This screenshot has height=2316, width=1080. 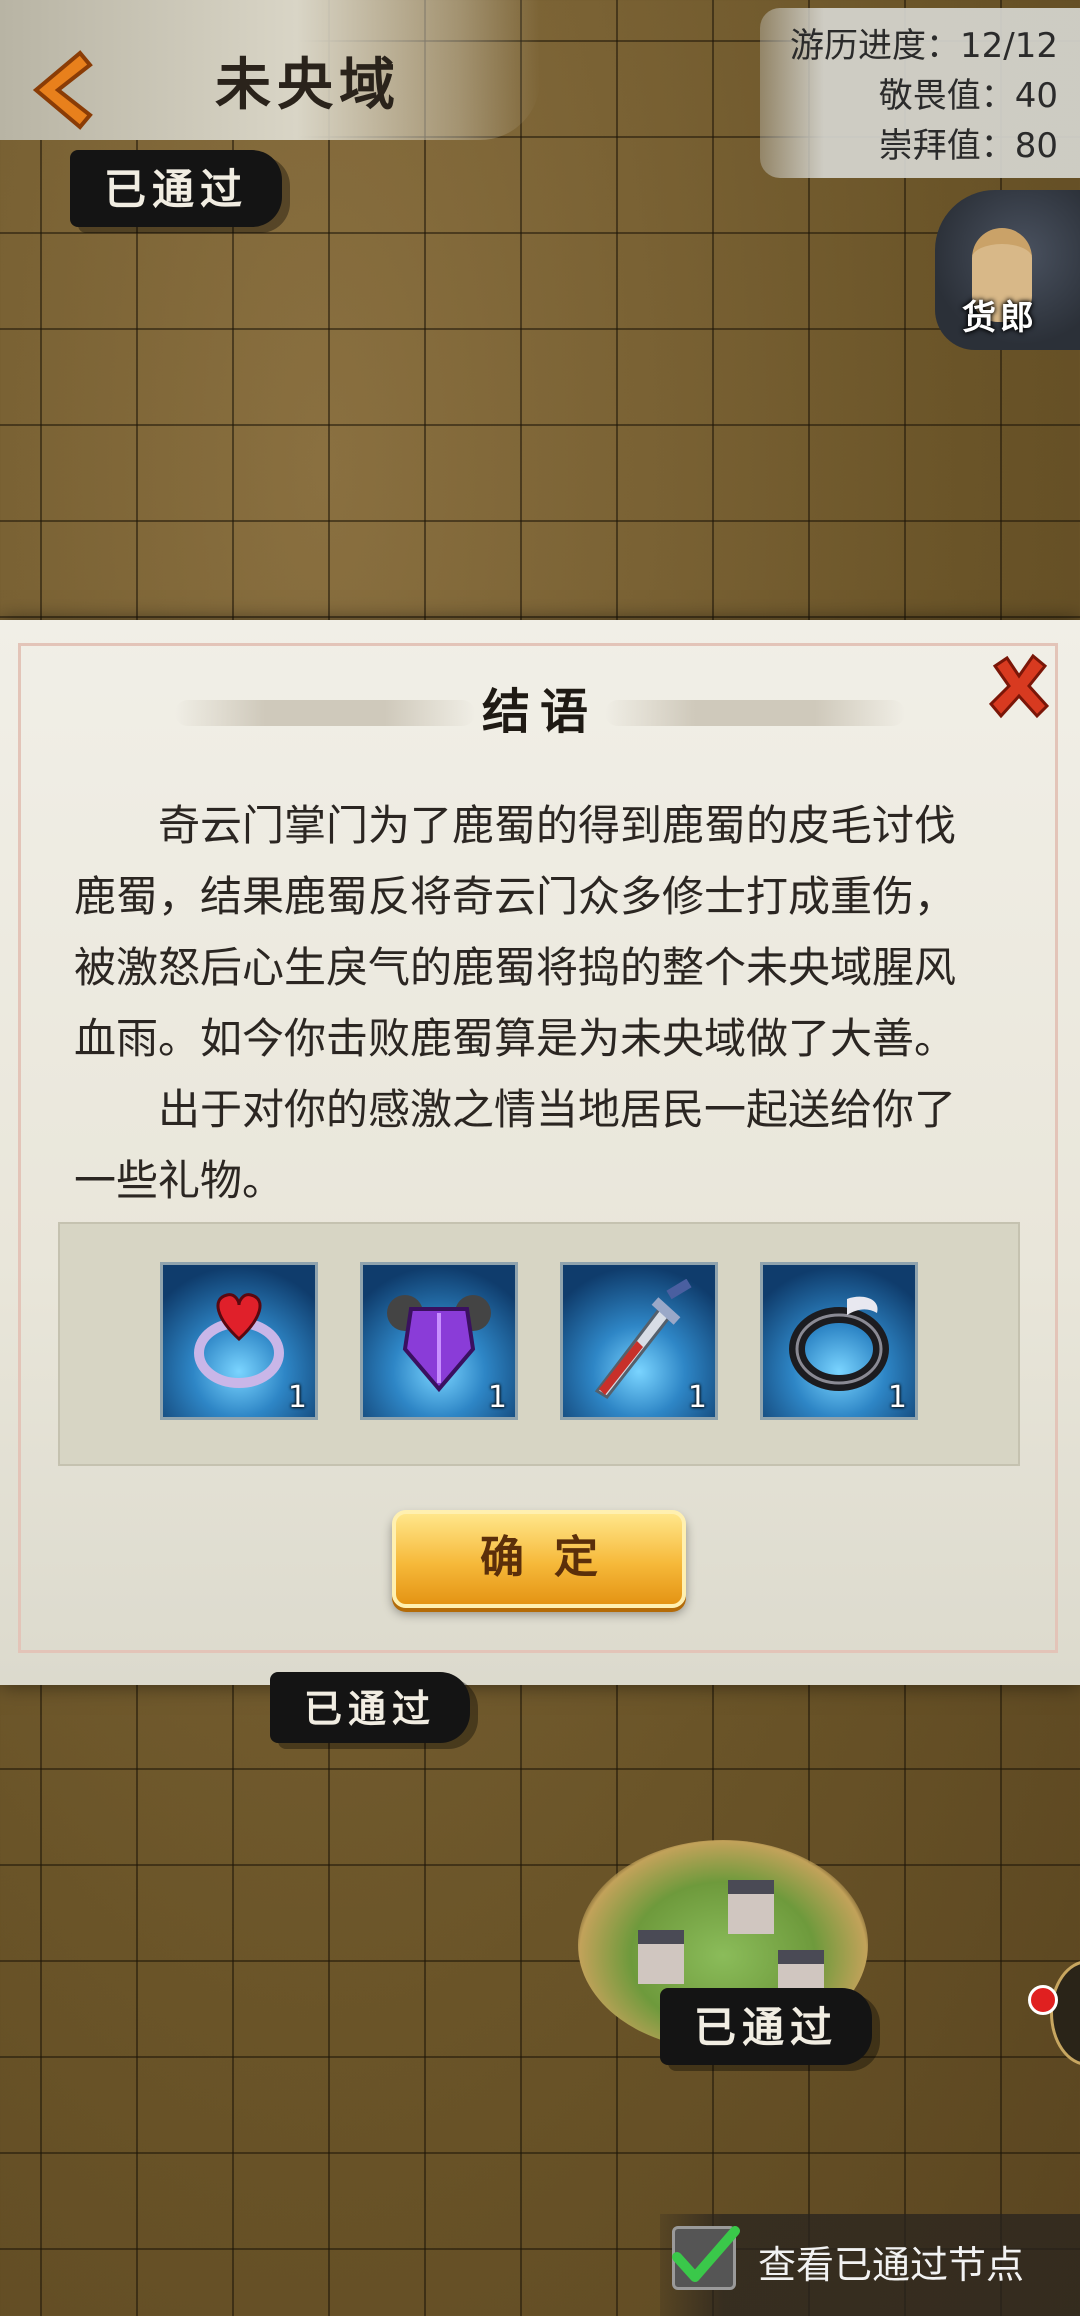 What do you see at coordinates (176, 188) in the screenshot?
I see `passed-tag-top-left: 已通过` at bounding box center [176, 188].